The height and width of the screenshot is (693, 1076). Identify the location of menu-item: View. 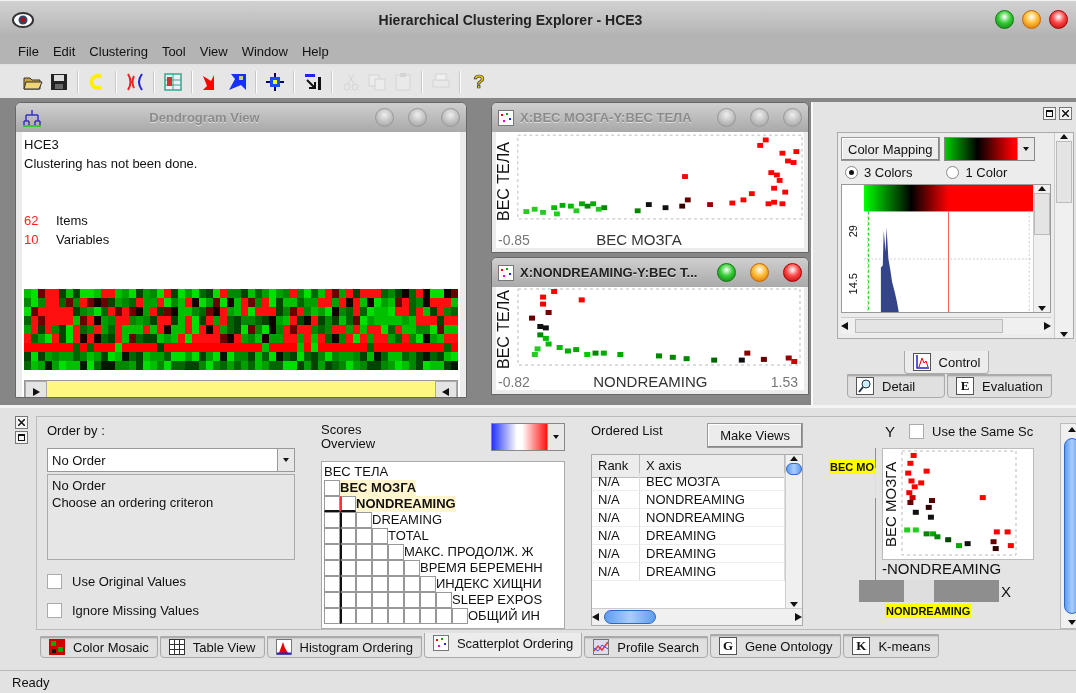
(213, 51).